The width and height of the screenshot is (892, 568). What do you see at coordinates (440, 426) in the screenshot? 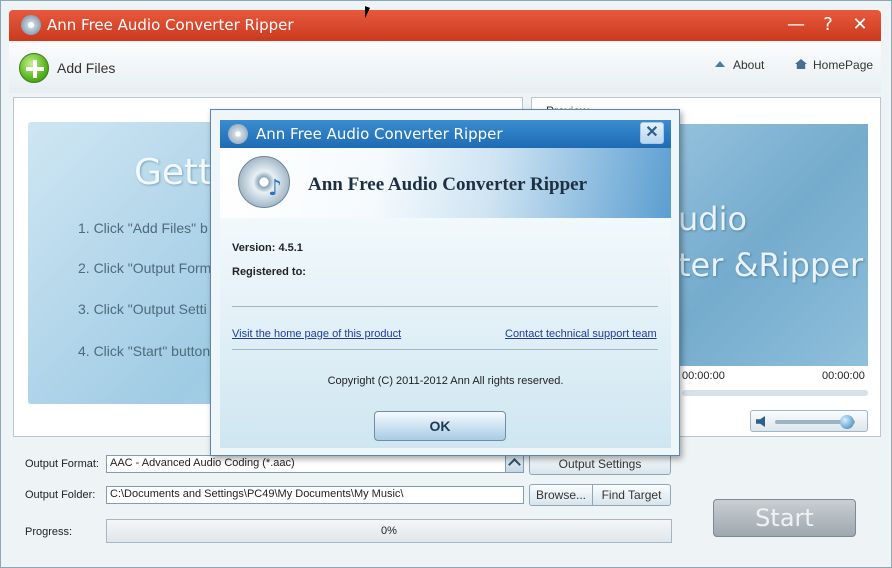
I see `ok-button: OK` at bounding box center [440, 426].